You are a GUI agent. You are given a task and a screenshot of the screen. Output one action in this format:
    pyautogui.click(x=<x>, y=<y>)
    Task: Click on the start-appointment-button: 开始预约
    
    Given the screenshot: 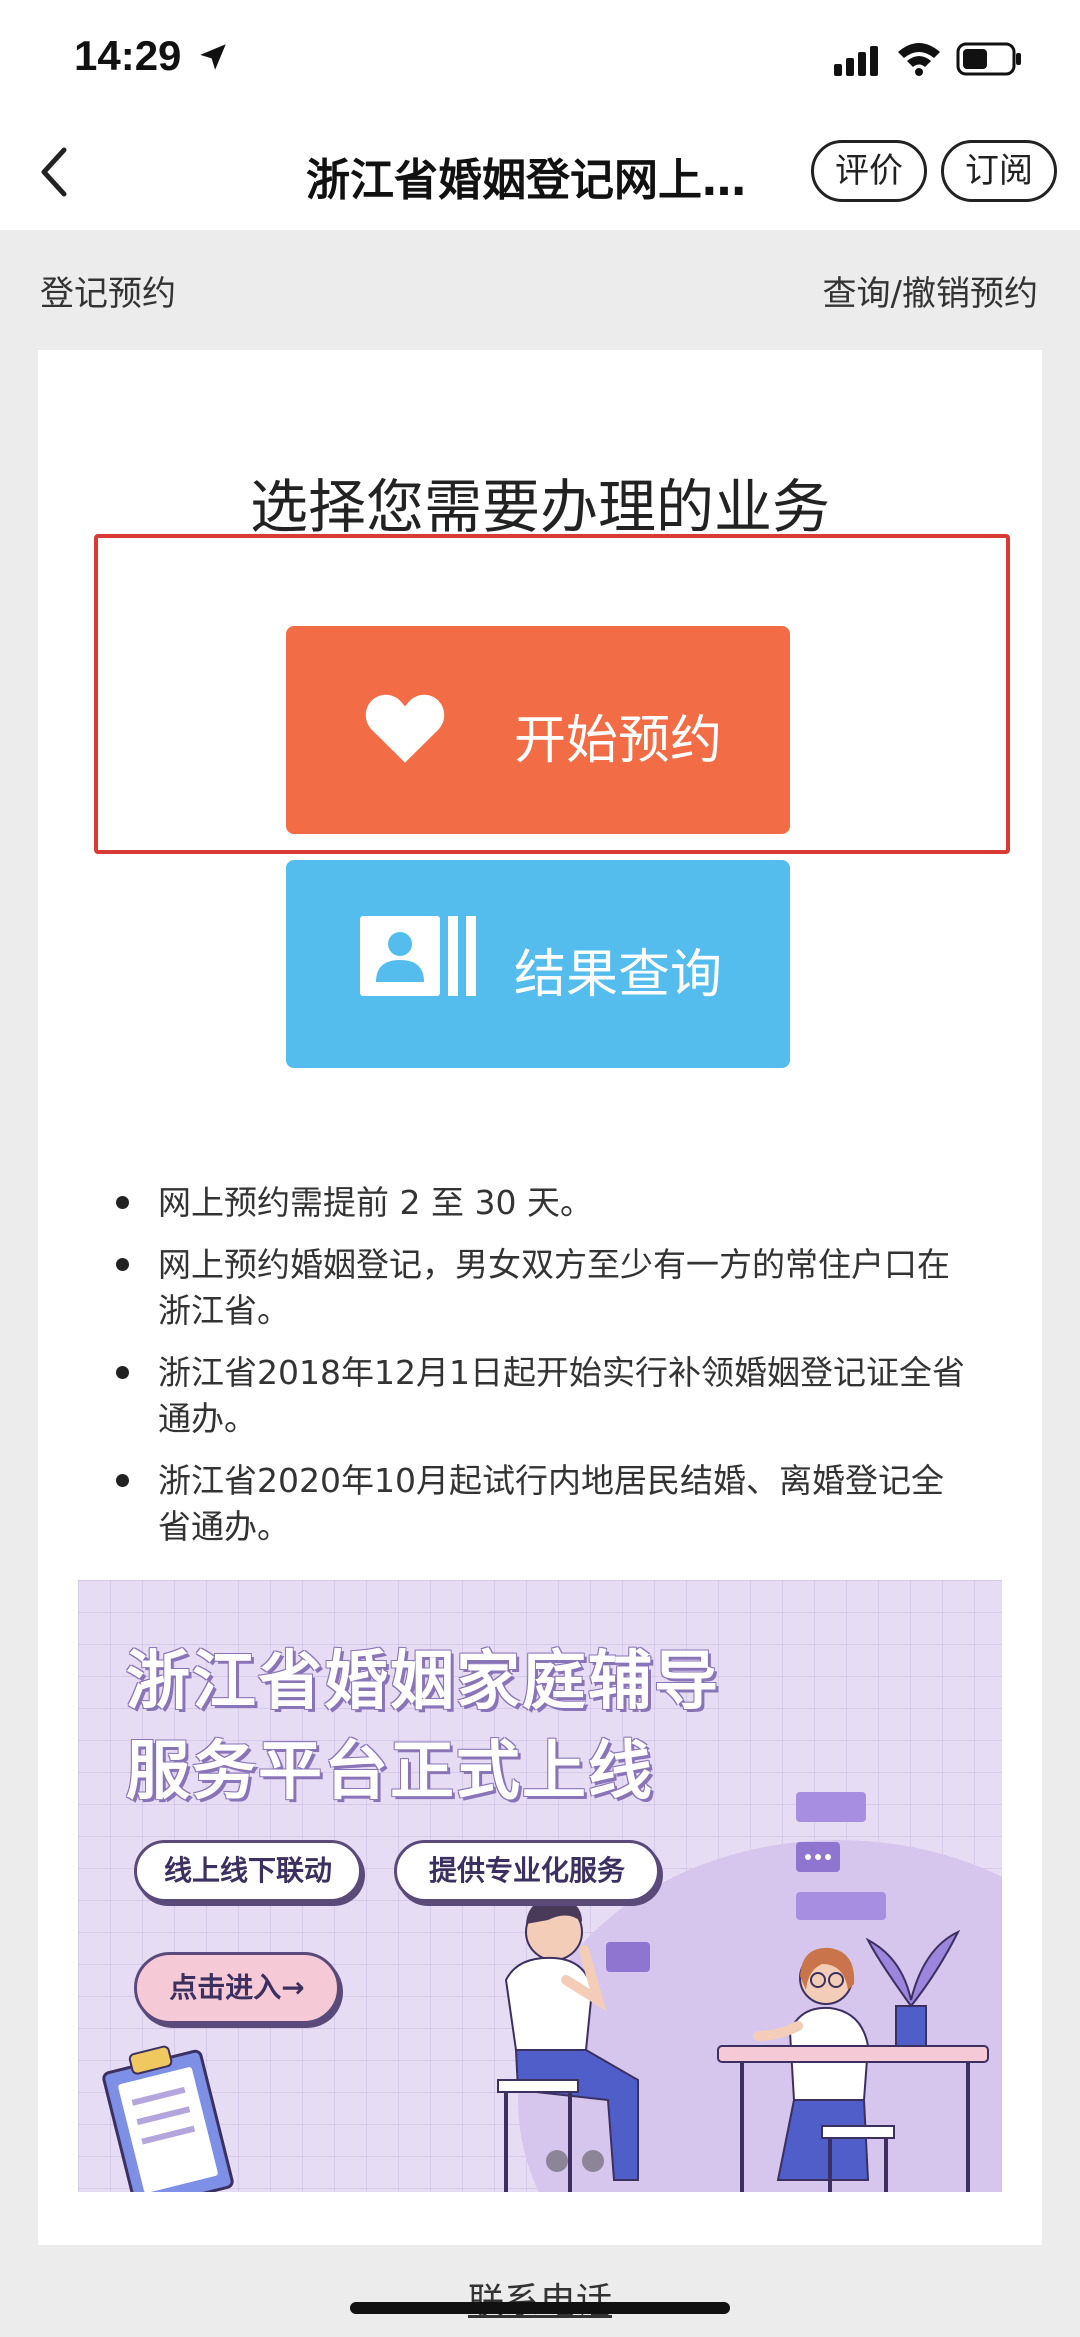 What is the action you would take?
    pyautogui.click(x=538, y=730)
    